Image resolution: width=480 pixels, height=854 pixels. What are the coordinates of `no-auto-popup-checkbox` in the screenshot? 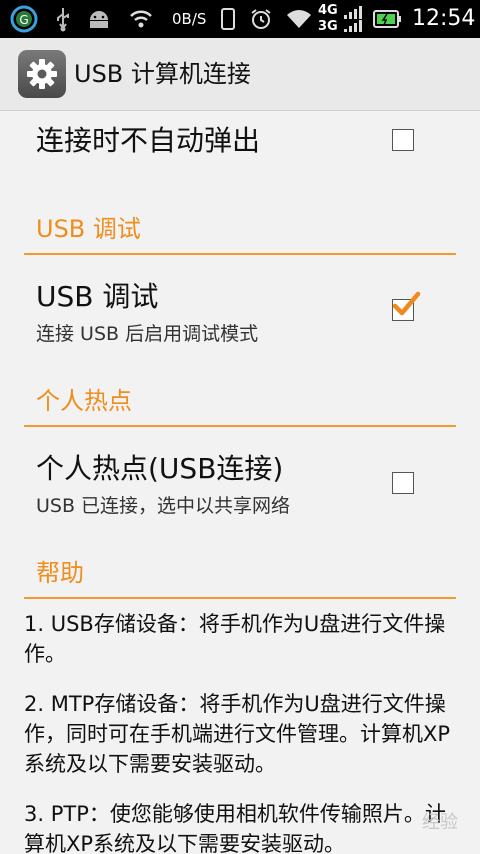 It's located at (403, 140).